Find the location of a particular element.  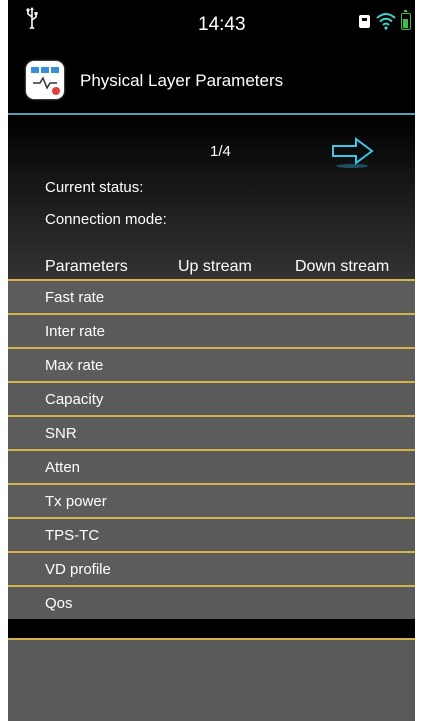

row-label-qos: Qos is located at coordinates (59, 603).